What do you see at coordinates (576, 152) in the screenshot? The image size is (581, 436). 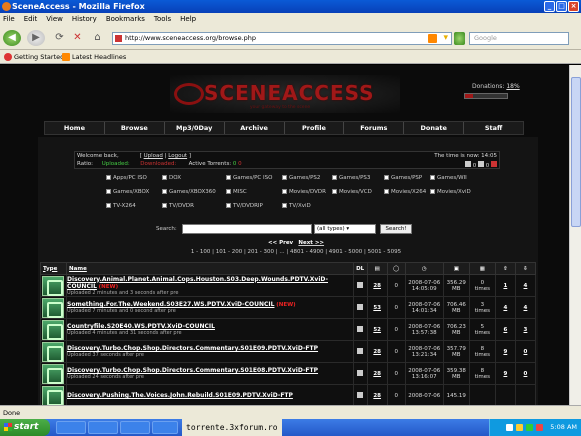 I see `scrollbar-thumb` at bounding box center [576, 152].